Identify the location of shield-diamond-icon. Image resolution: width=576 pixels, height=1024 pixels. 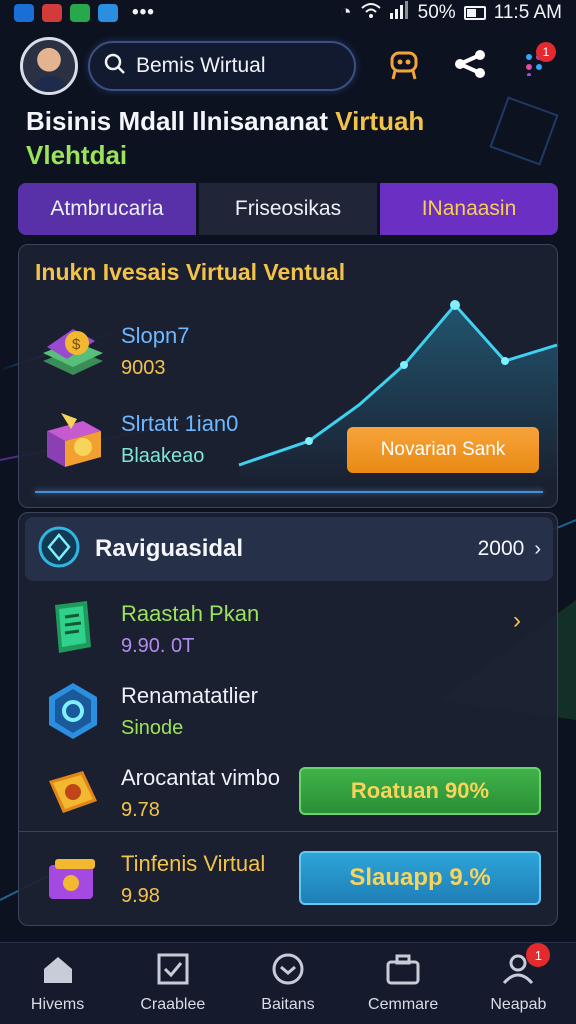
(59, 549).